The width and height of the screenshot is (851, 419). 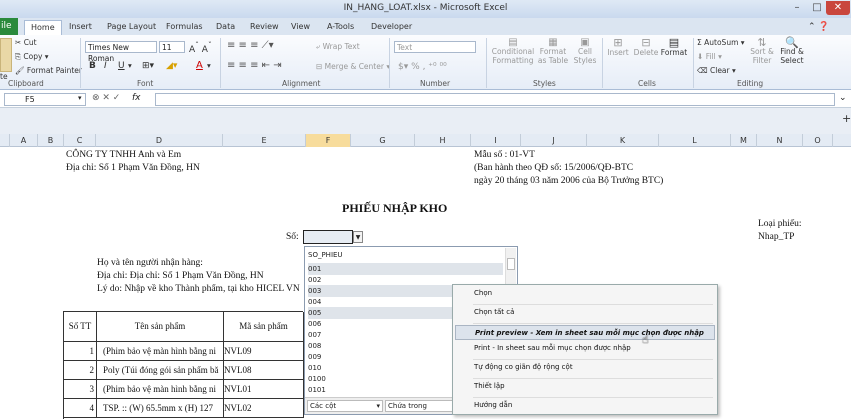 What do you see at coordinates (105, 66) in the screenshot?
I see `italic-button: I` at bounding box center [105, 66].